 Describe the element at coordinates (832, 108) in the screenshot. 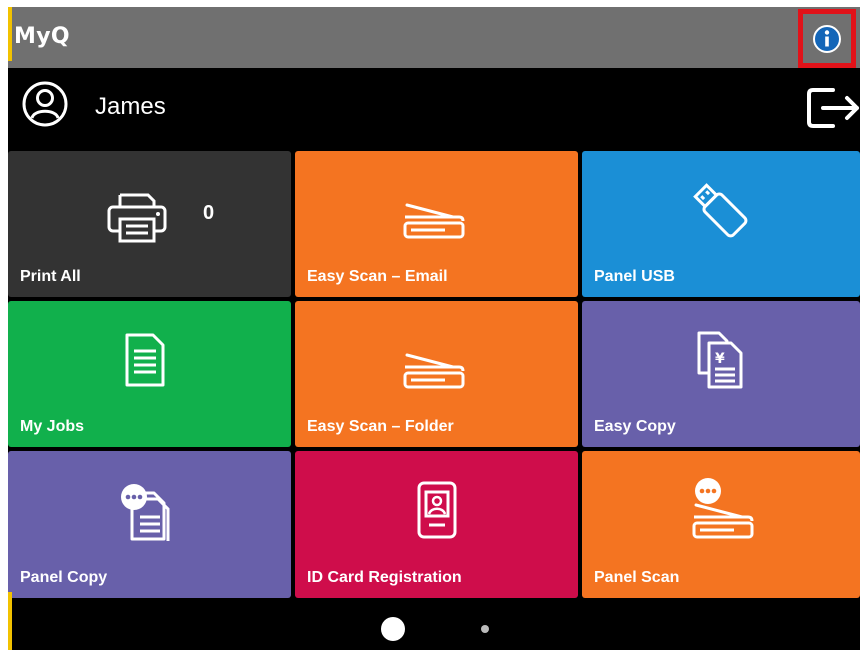

I see `logout-button` at that location.